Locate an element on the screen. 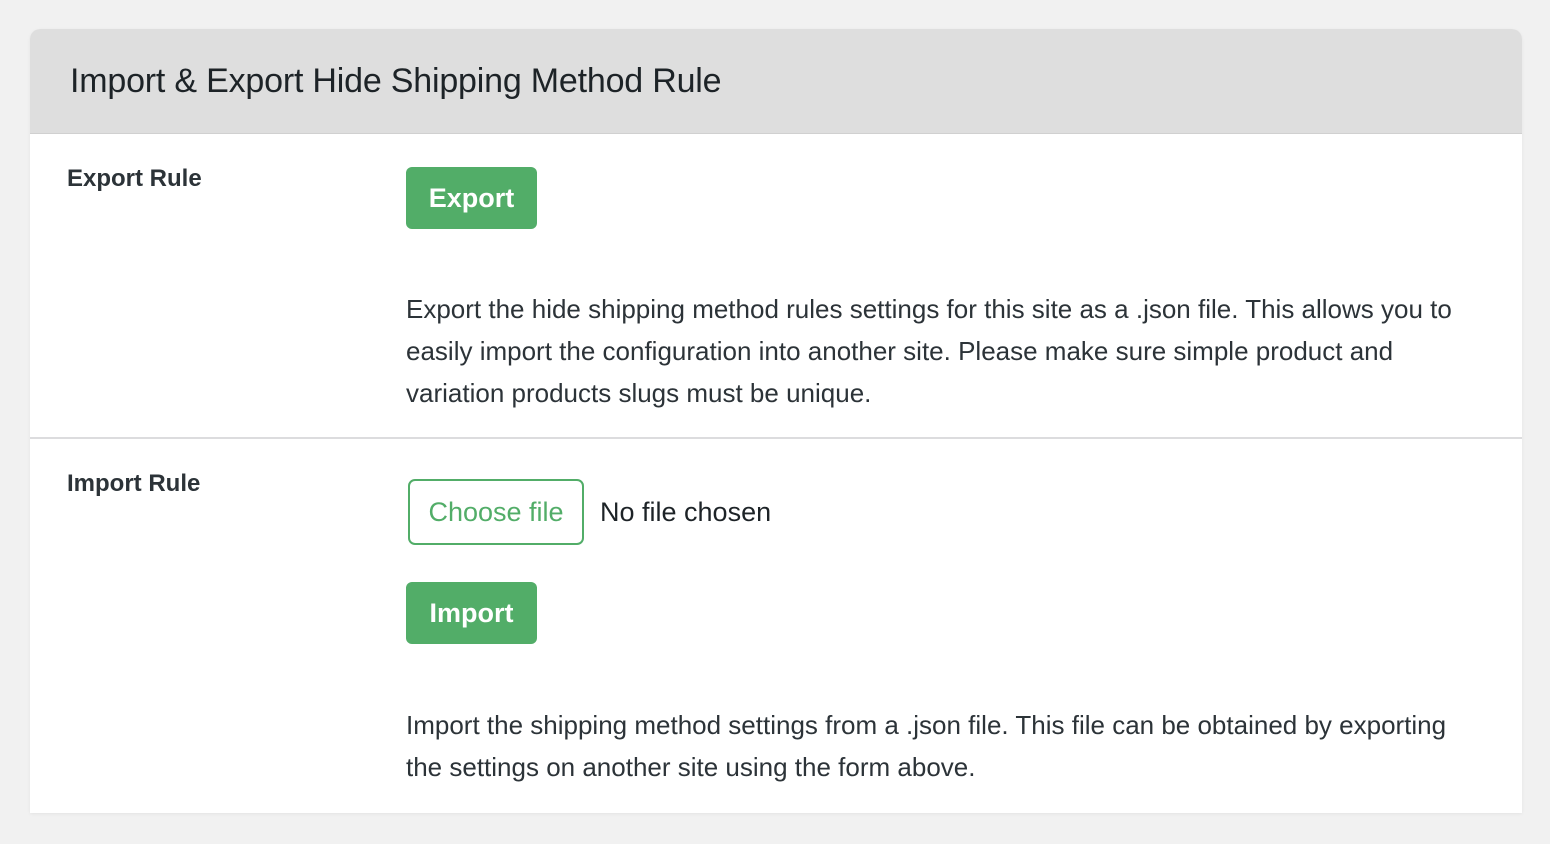 Image resolution: width=1550 pixels, height=844 pixels. import-rule-label: Import Rule is located at coordinates (134, 483).